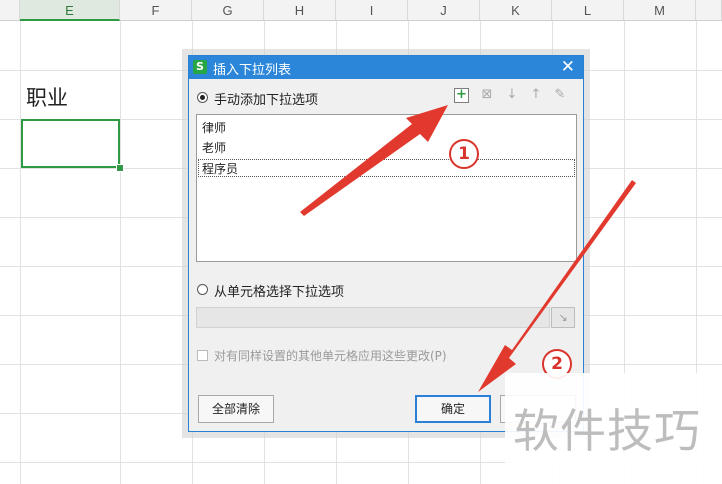 The image size is (722, 484). Describe the element at coordinates (536, 95) in the screenshot. I see `move-up-icon: ↑` at that location.